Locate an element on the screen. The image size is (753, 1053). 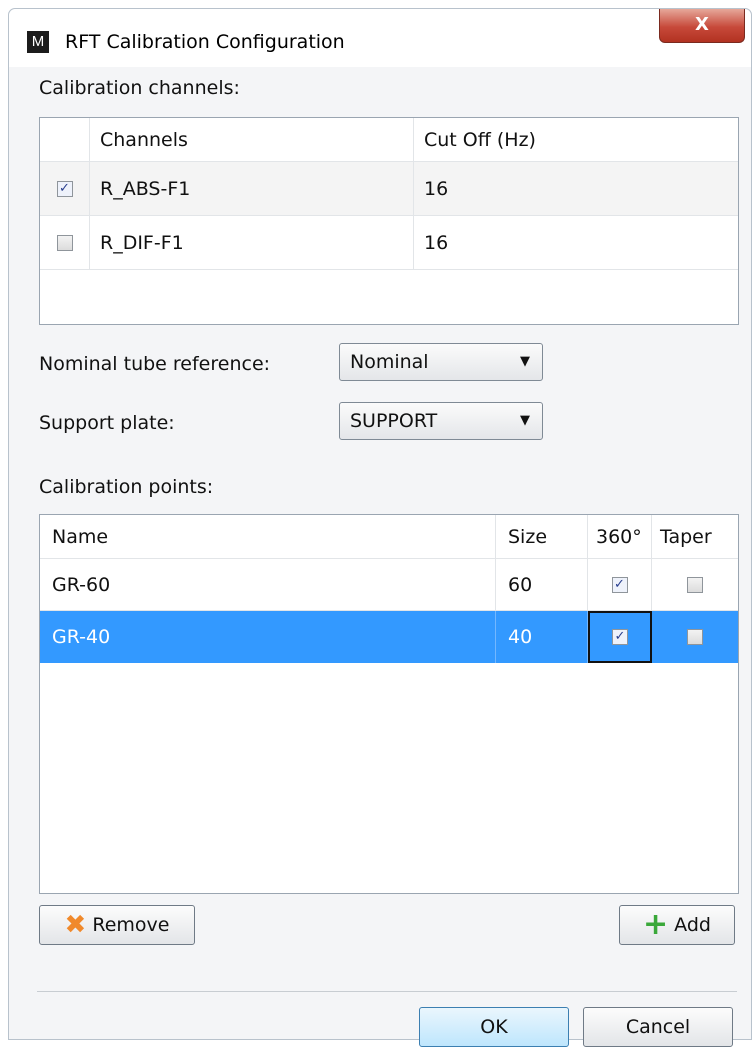
point-size: 40 is located at coordinates (542, 637).